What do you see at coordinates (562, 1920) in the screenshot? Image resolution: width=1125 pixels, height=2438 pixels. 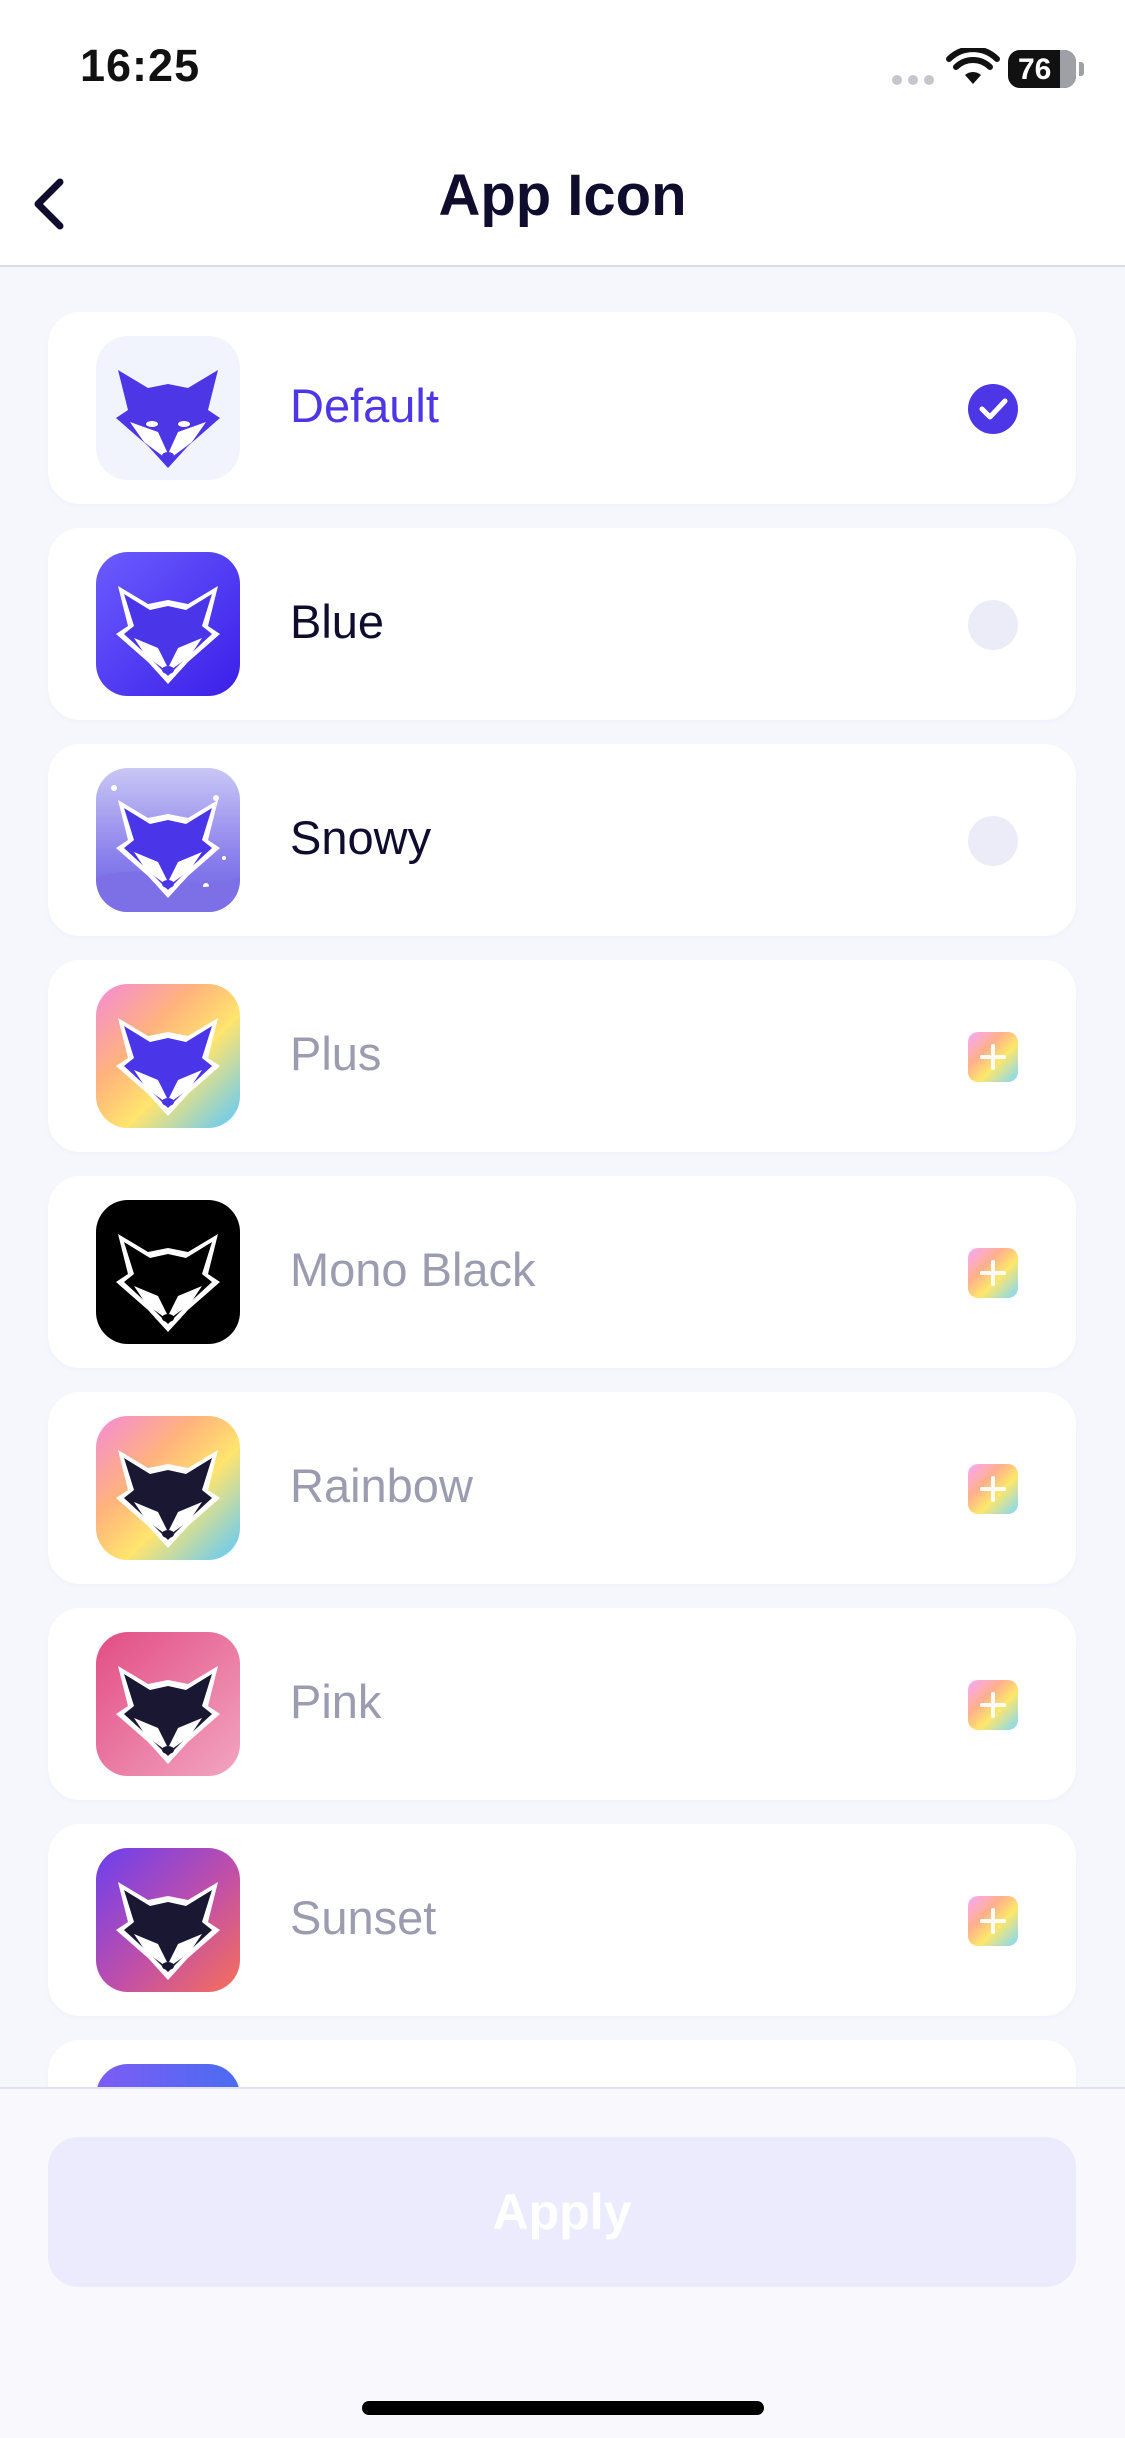 I see `icon-option-sunset: Sunset` at bounding box center [562, 1920].